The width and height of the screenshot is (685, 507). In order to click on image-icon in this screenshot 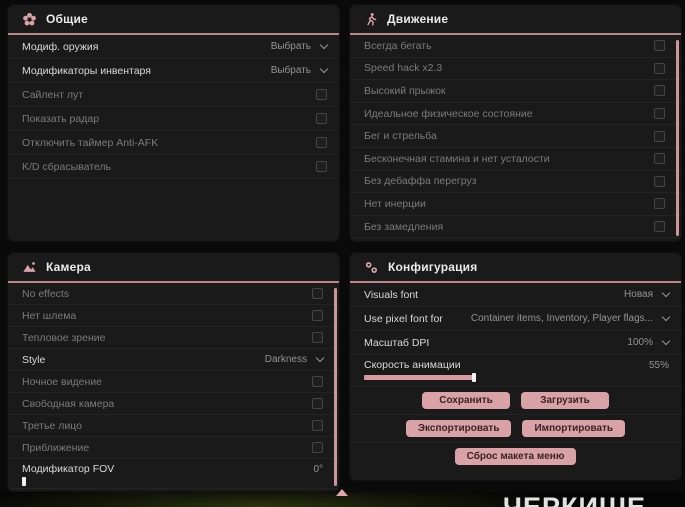, I will do `click(29, 267)`.